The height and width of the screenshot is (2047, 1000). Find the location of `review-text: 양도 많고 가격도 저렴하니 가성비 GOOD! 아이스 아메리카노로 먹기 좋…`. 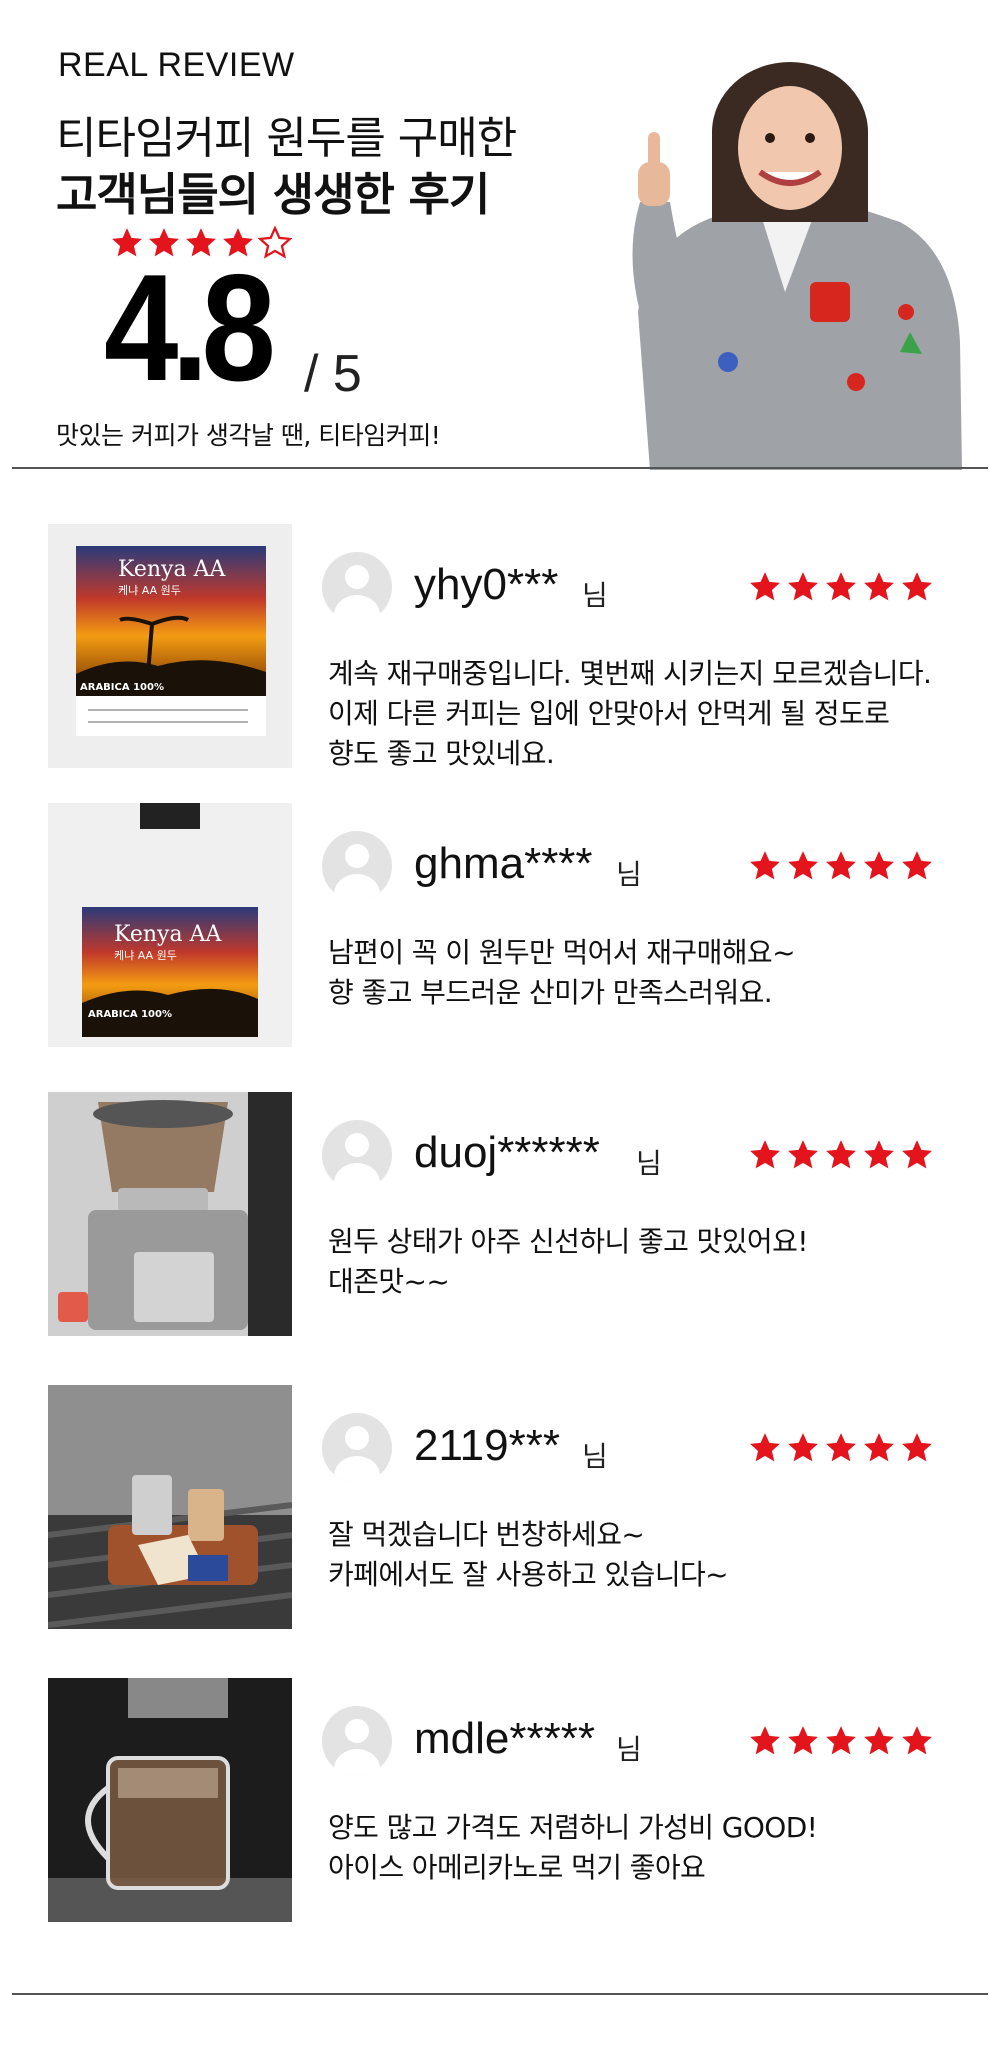

review-text: 양도 많고 가격도 저렴하니 가성비 GOOD! 아이스 아메리카노로 먹기 좋… is located at coordinates (573, 1848).